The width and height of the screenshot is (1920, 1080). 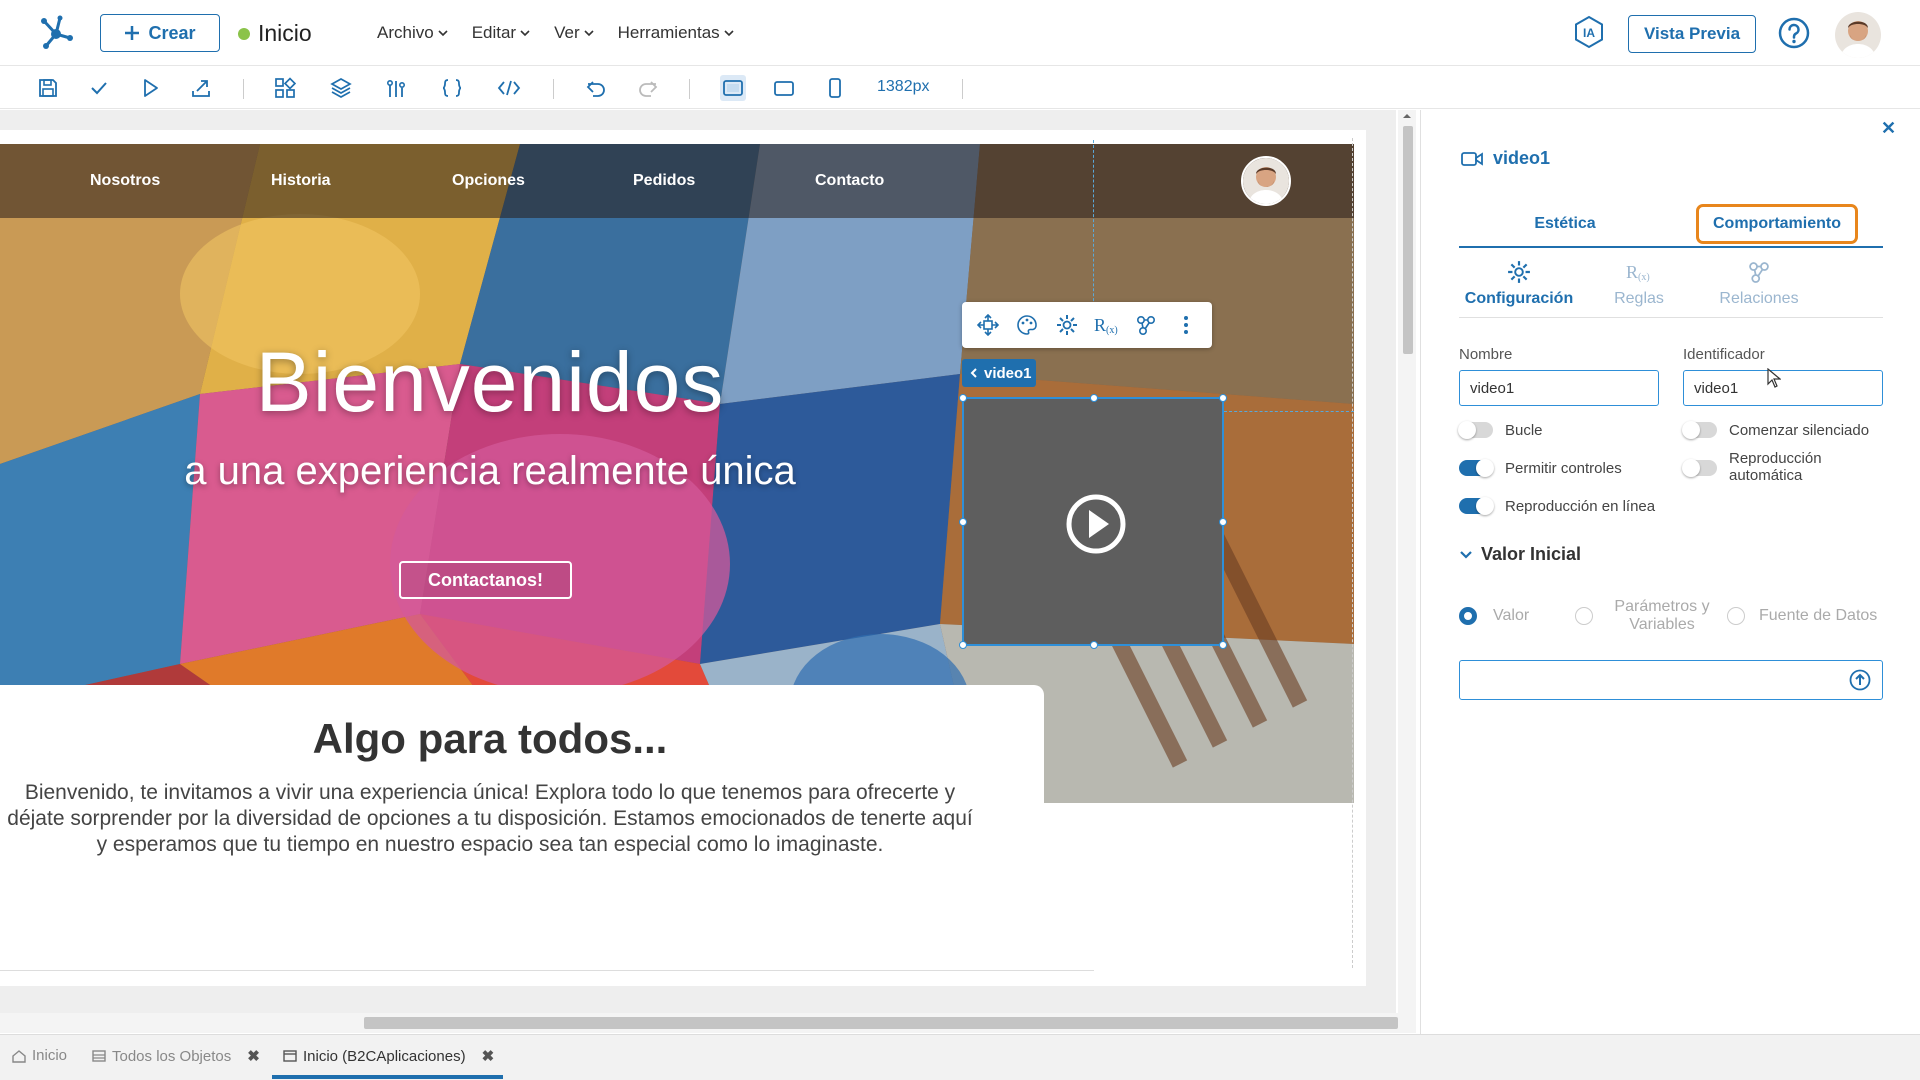 I want to click on nav-link-contacto: Contacto, so click(x=849, y=181).